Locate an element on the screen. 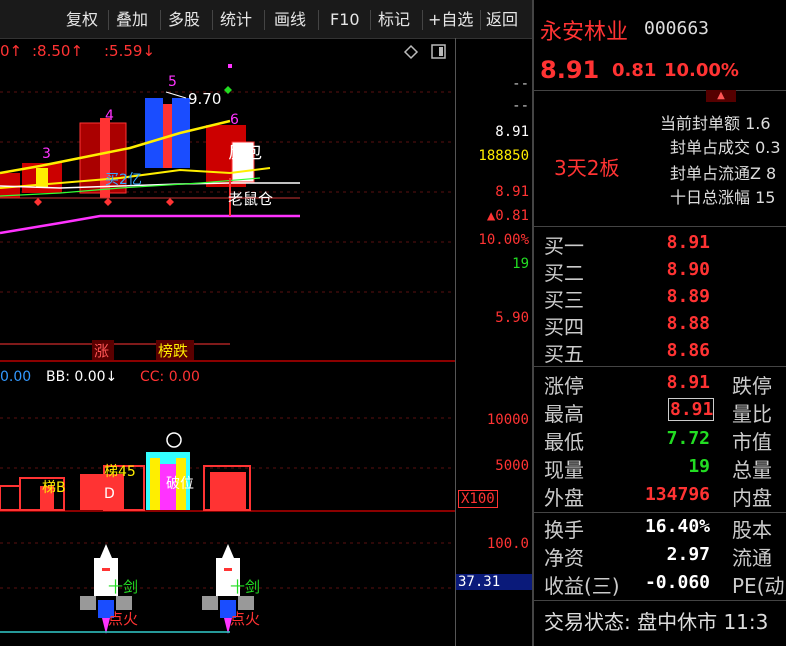  mark-button: 标记 is located at coordinates (394, 20).